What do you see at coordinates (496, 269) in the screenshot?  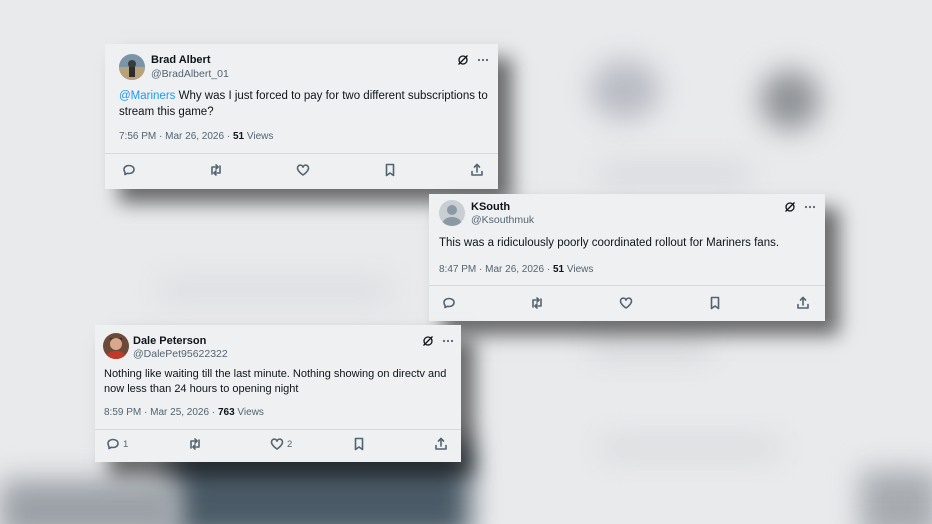 I see `timestamp: 8:47 PM · Mar 26, 2026 ·` at bounding box center [496, 269].